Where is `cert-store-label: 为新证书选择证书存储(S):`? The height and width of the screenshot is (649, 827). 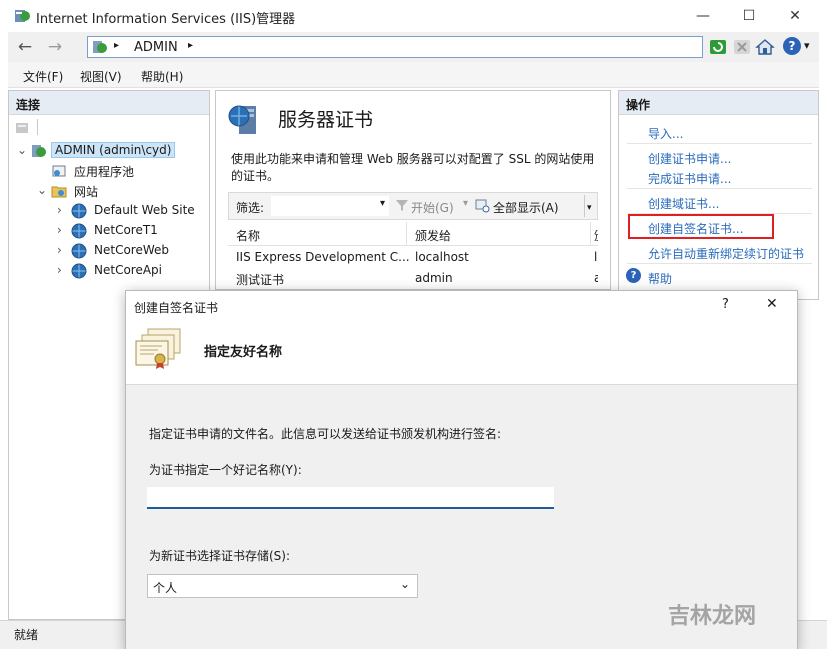 cert-store-label: 为新证书选择证书存储(S): is located at coordinates (220, 556).